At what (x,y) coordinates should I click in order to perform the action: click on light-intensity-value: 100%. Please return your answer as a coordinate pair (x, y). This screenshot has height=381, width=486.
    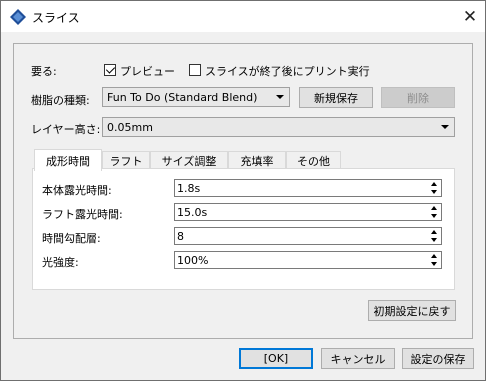
    Looking at the image, I should click on (193, 260).